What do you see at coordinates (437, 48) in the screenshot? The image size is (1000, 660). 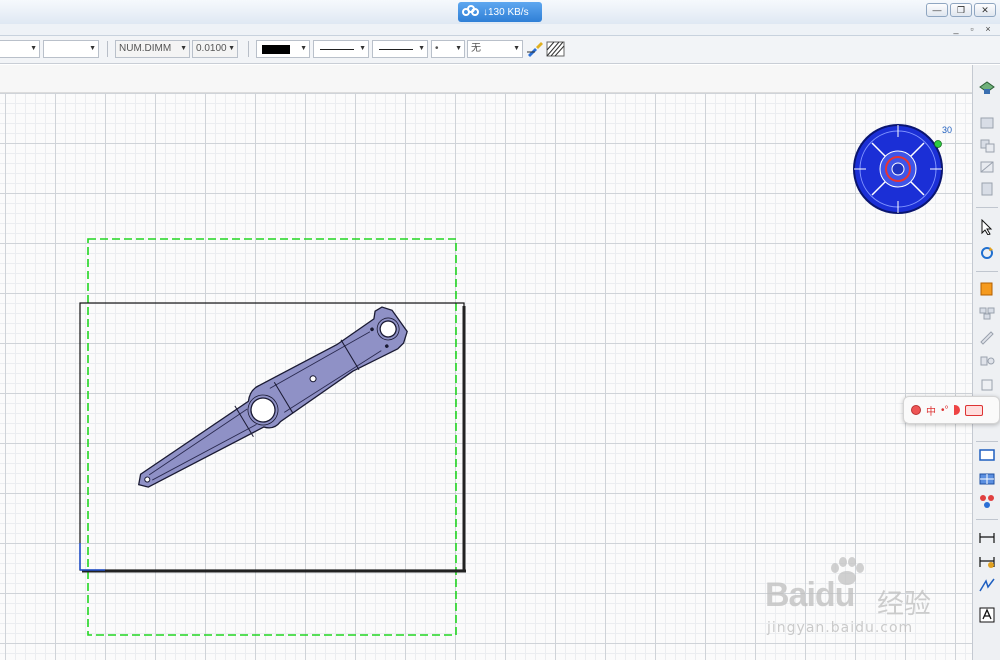 I see `point-type-value: •` at bounding box center [437, 48].